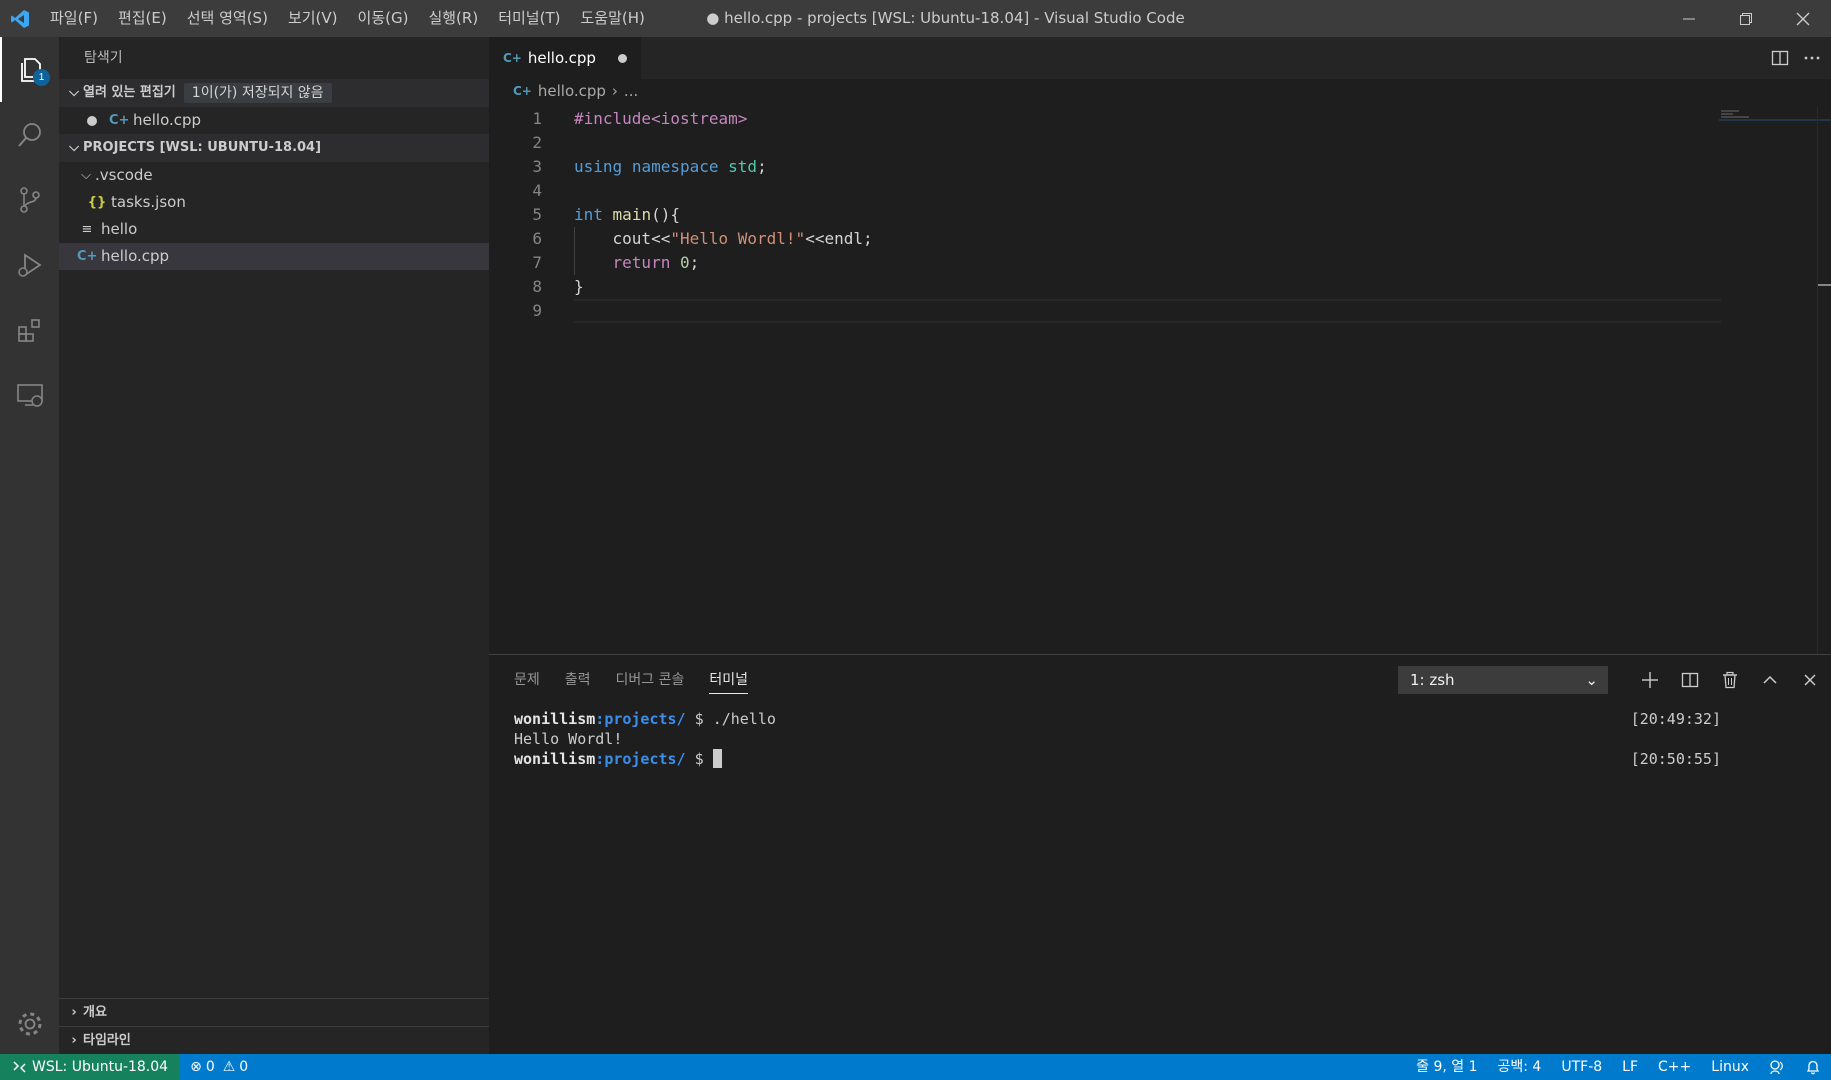 This screenshot has height=1080, width=1831. I want to click on menu-edit: 편집(E), so click(142, 18).